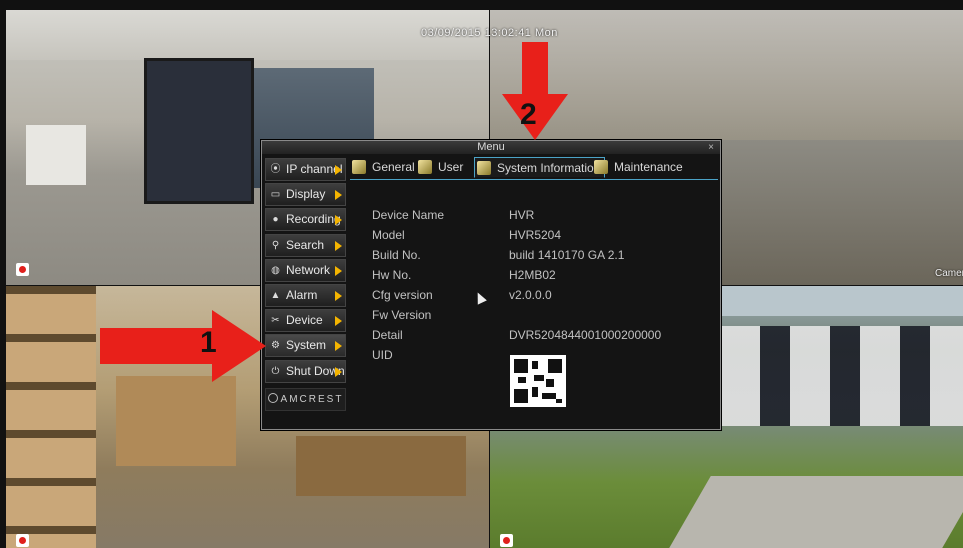 The image size is (963, 548). I want to click on sidebar-item-search: ⚲ Search, so click(305, 245).